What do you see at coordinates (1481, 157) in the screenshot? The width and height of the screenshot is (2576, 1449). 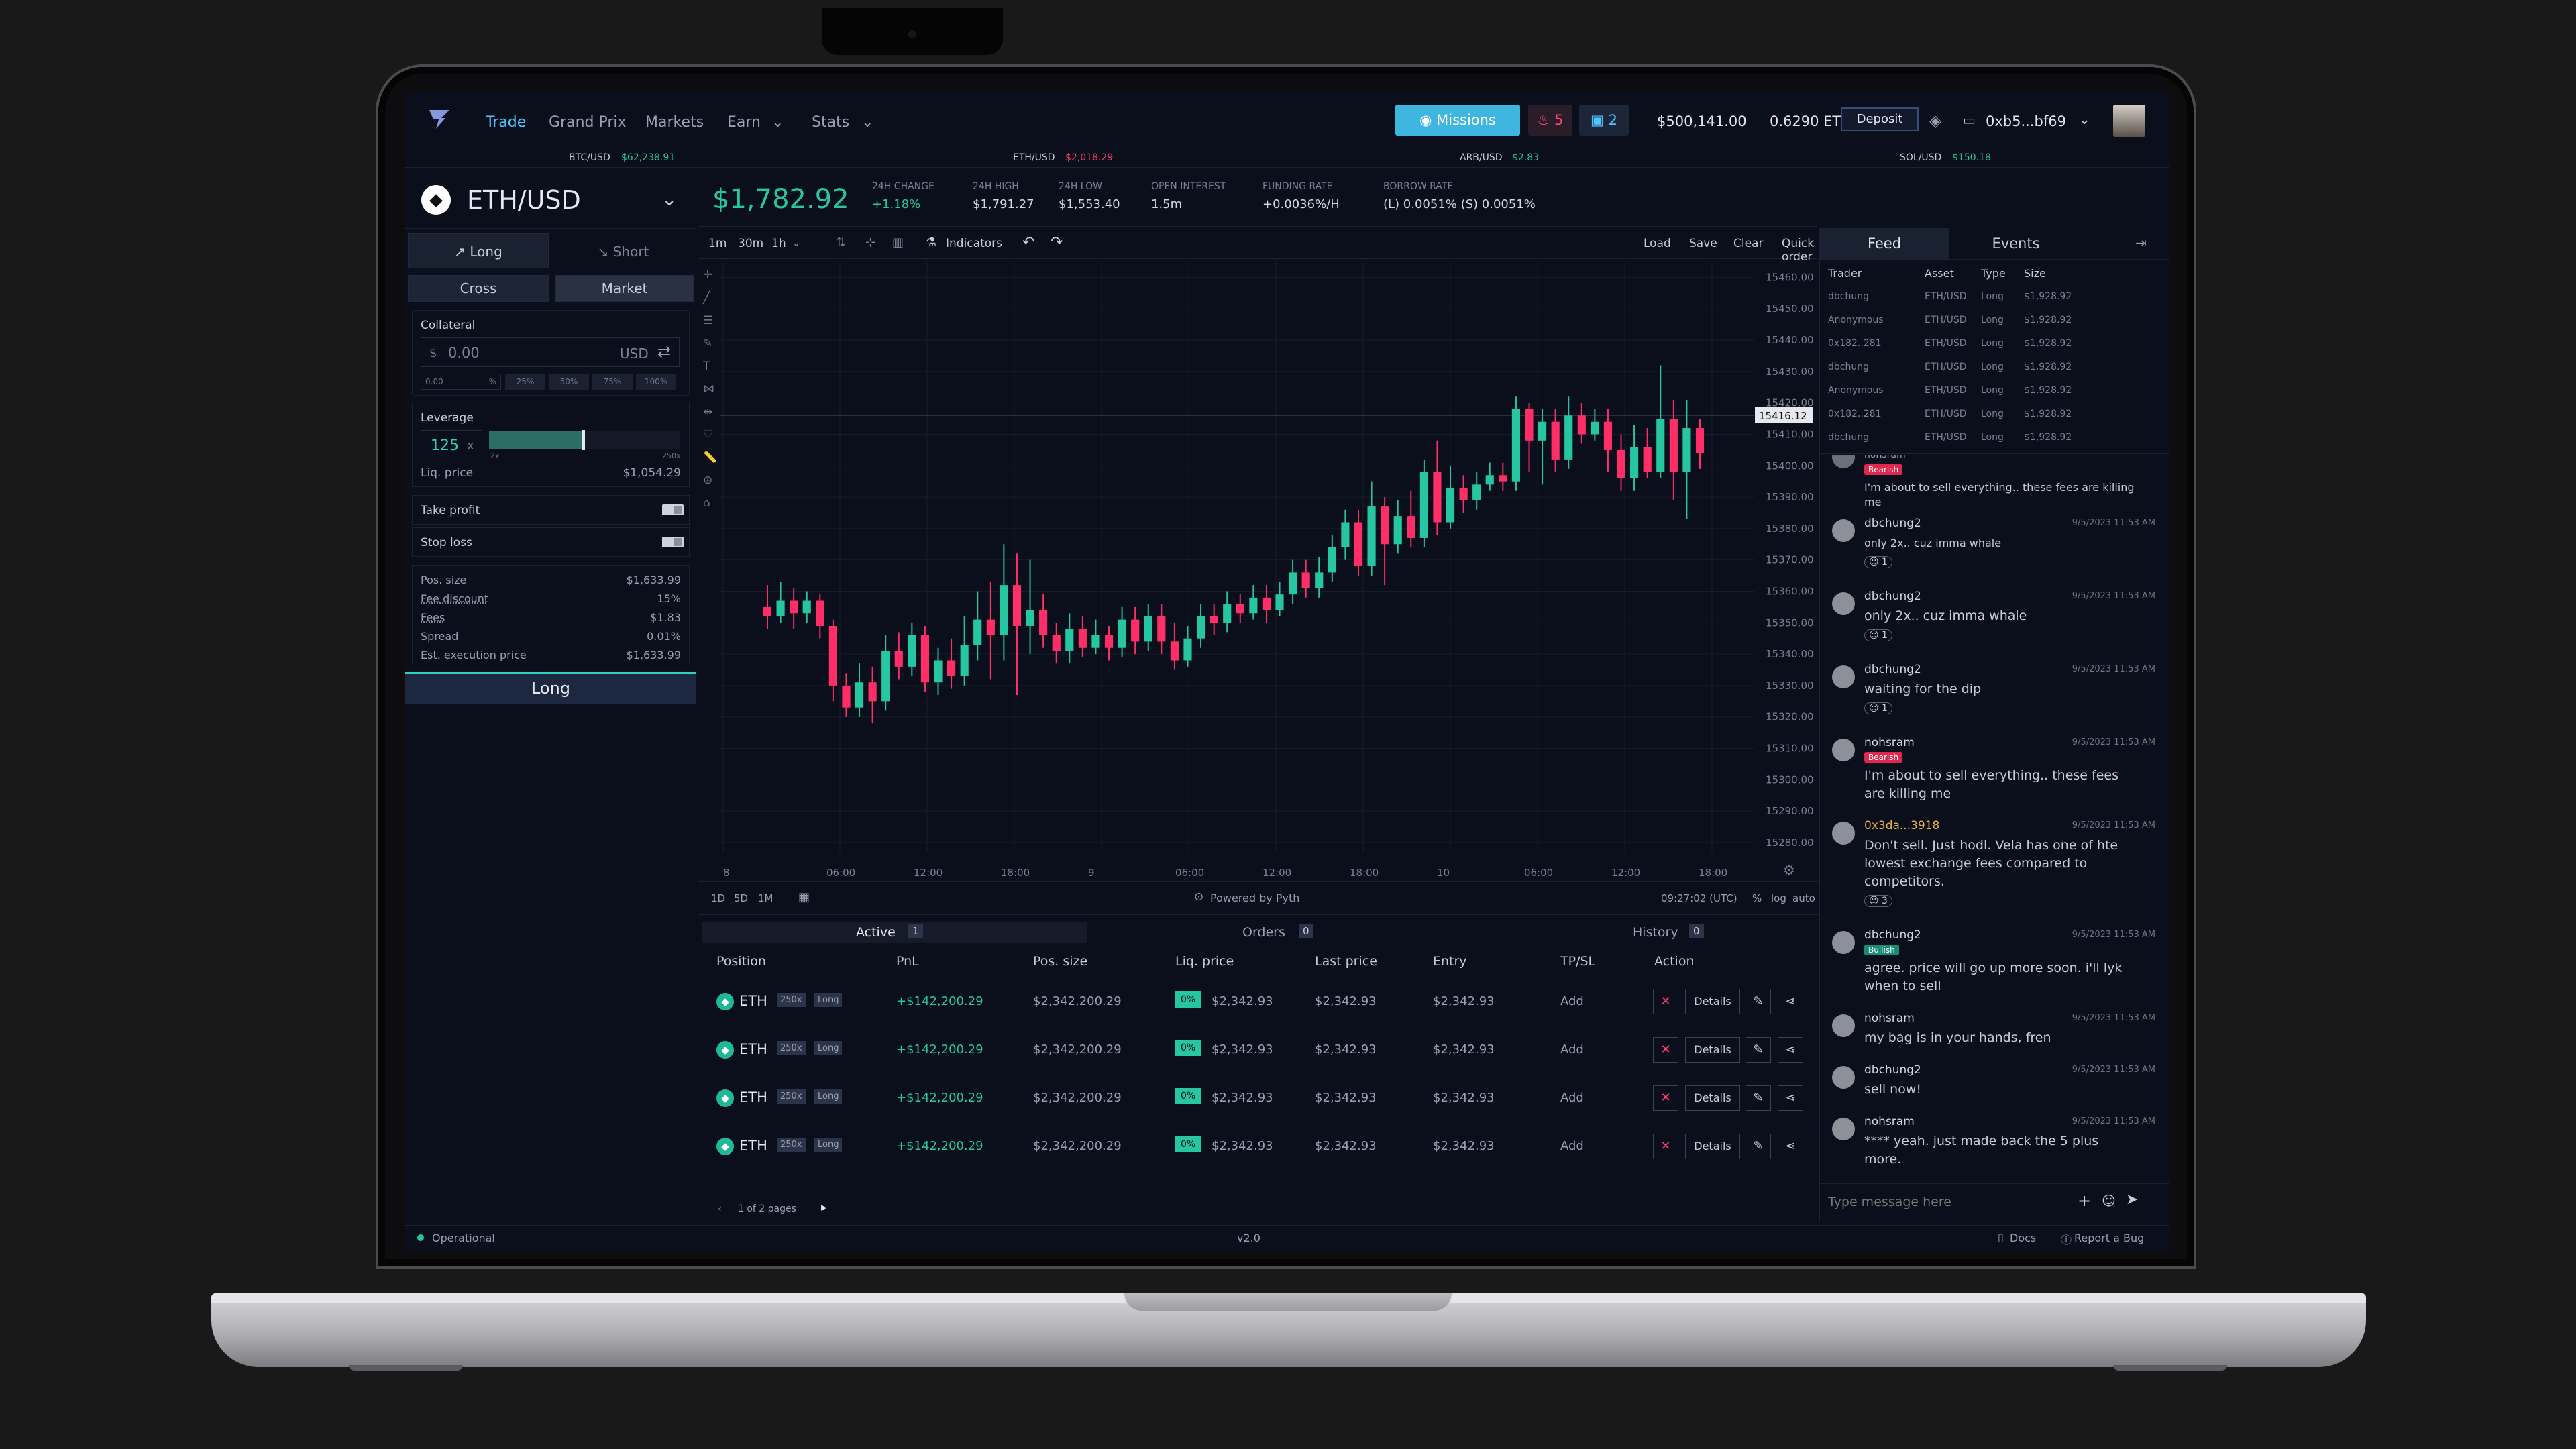 I see `ticker-pair: ARB/USD` at bounding box center [1481, 157].